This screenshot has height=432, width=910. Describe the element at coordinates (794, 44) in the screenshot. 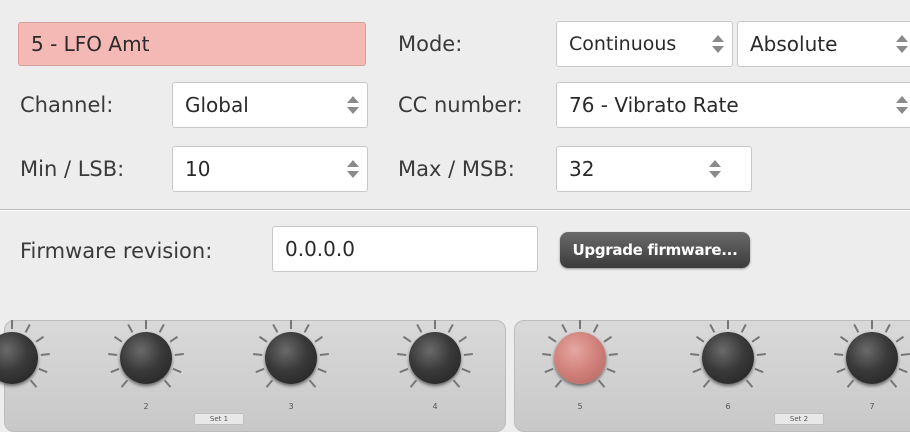

I see `mode-type-select-value: Absolute` at that location.